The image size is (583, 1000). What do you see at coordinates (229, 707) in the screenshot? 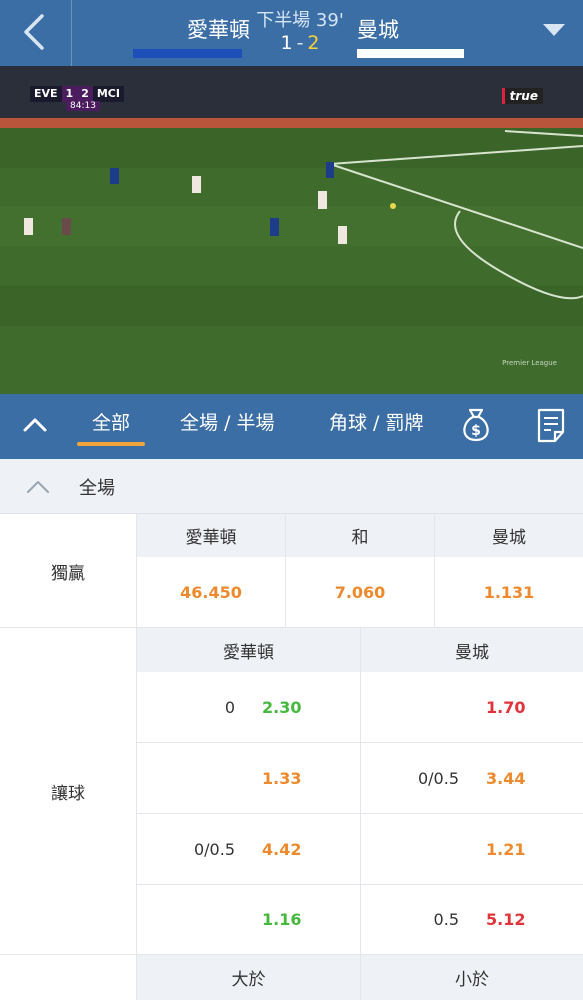
I see `handicap-line: 0` at bounding box center [229, 707].